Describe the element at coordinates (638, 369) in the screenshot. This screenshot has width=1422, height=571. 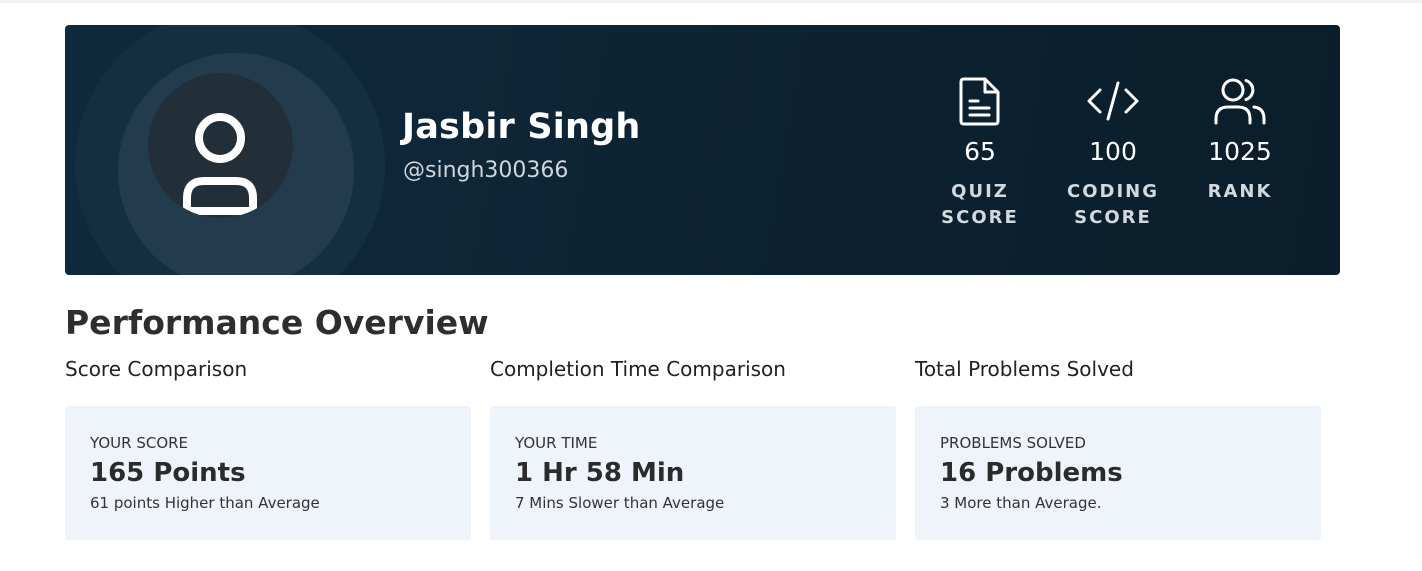
I see `completion-time-heading: Completion Time Comparison` at that location.